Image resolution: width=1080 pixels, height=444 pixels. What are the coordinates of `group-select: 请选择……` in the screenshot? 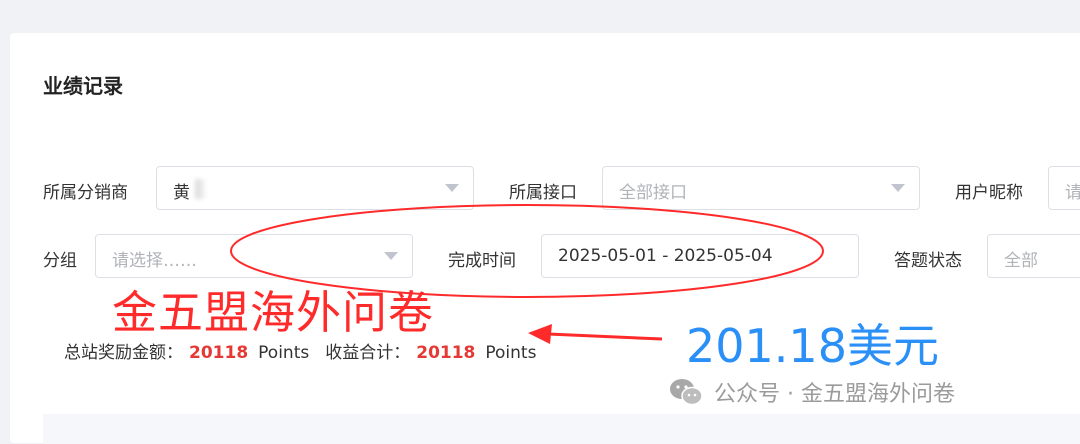 It's located at (254, 256).